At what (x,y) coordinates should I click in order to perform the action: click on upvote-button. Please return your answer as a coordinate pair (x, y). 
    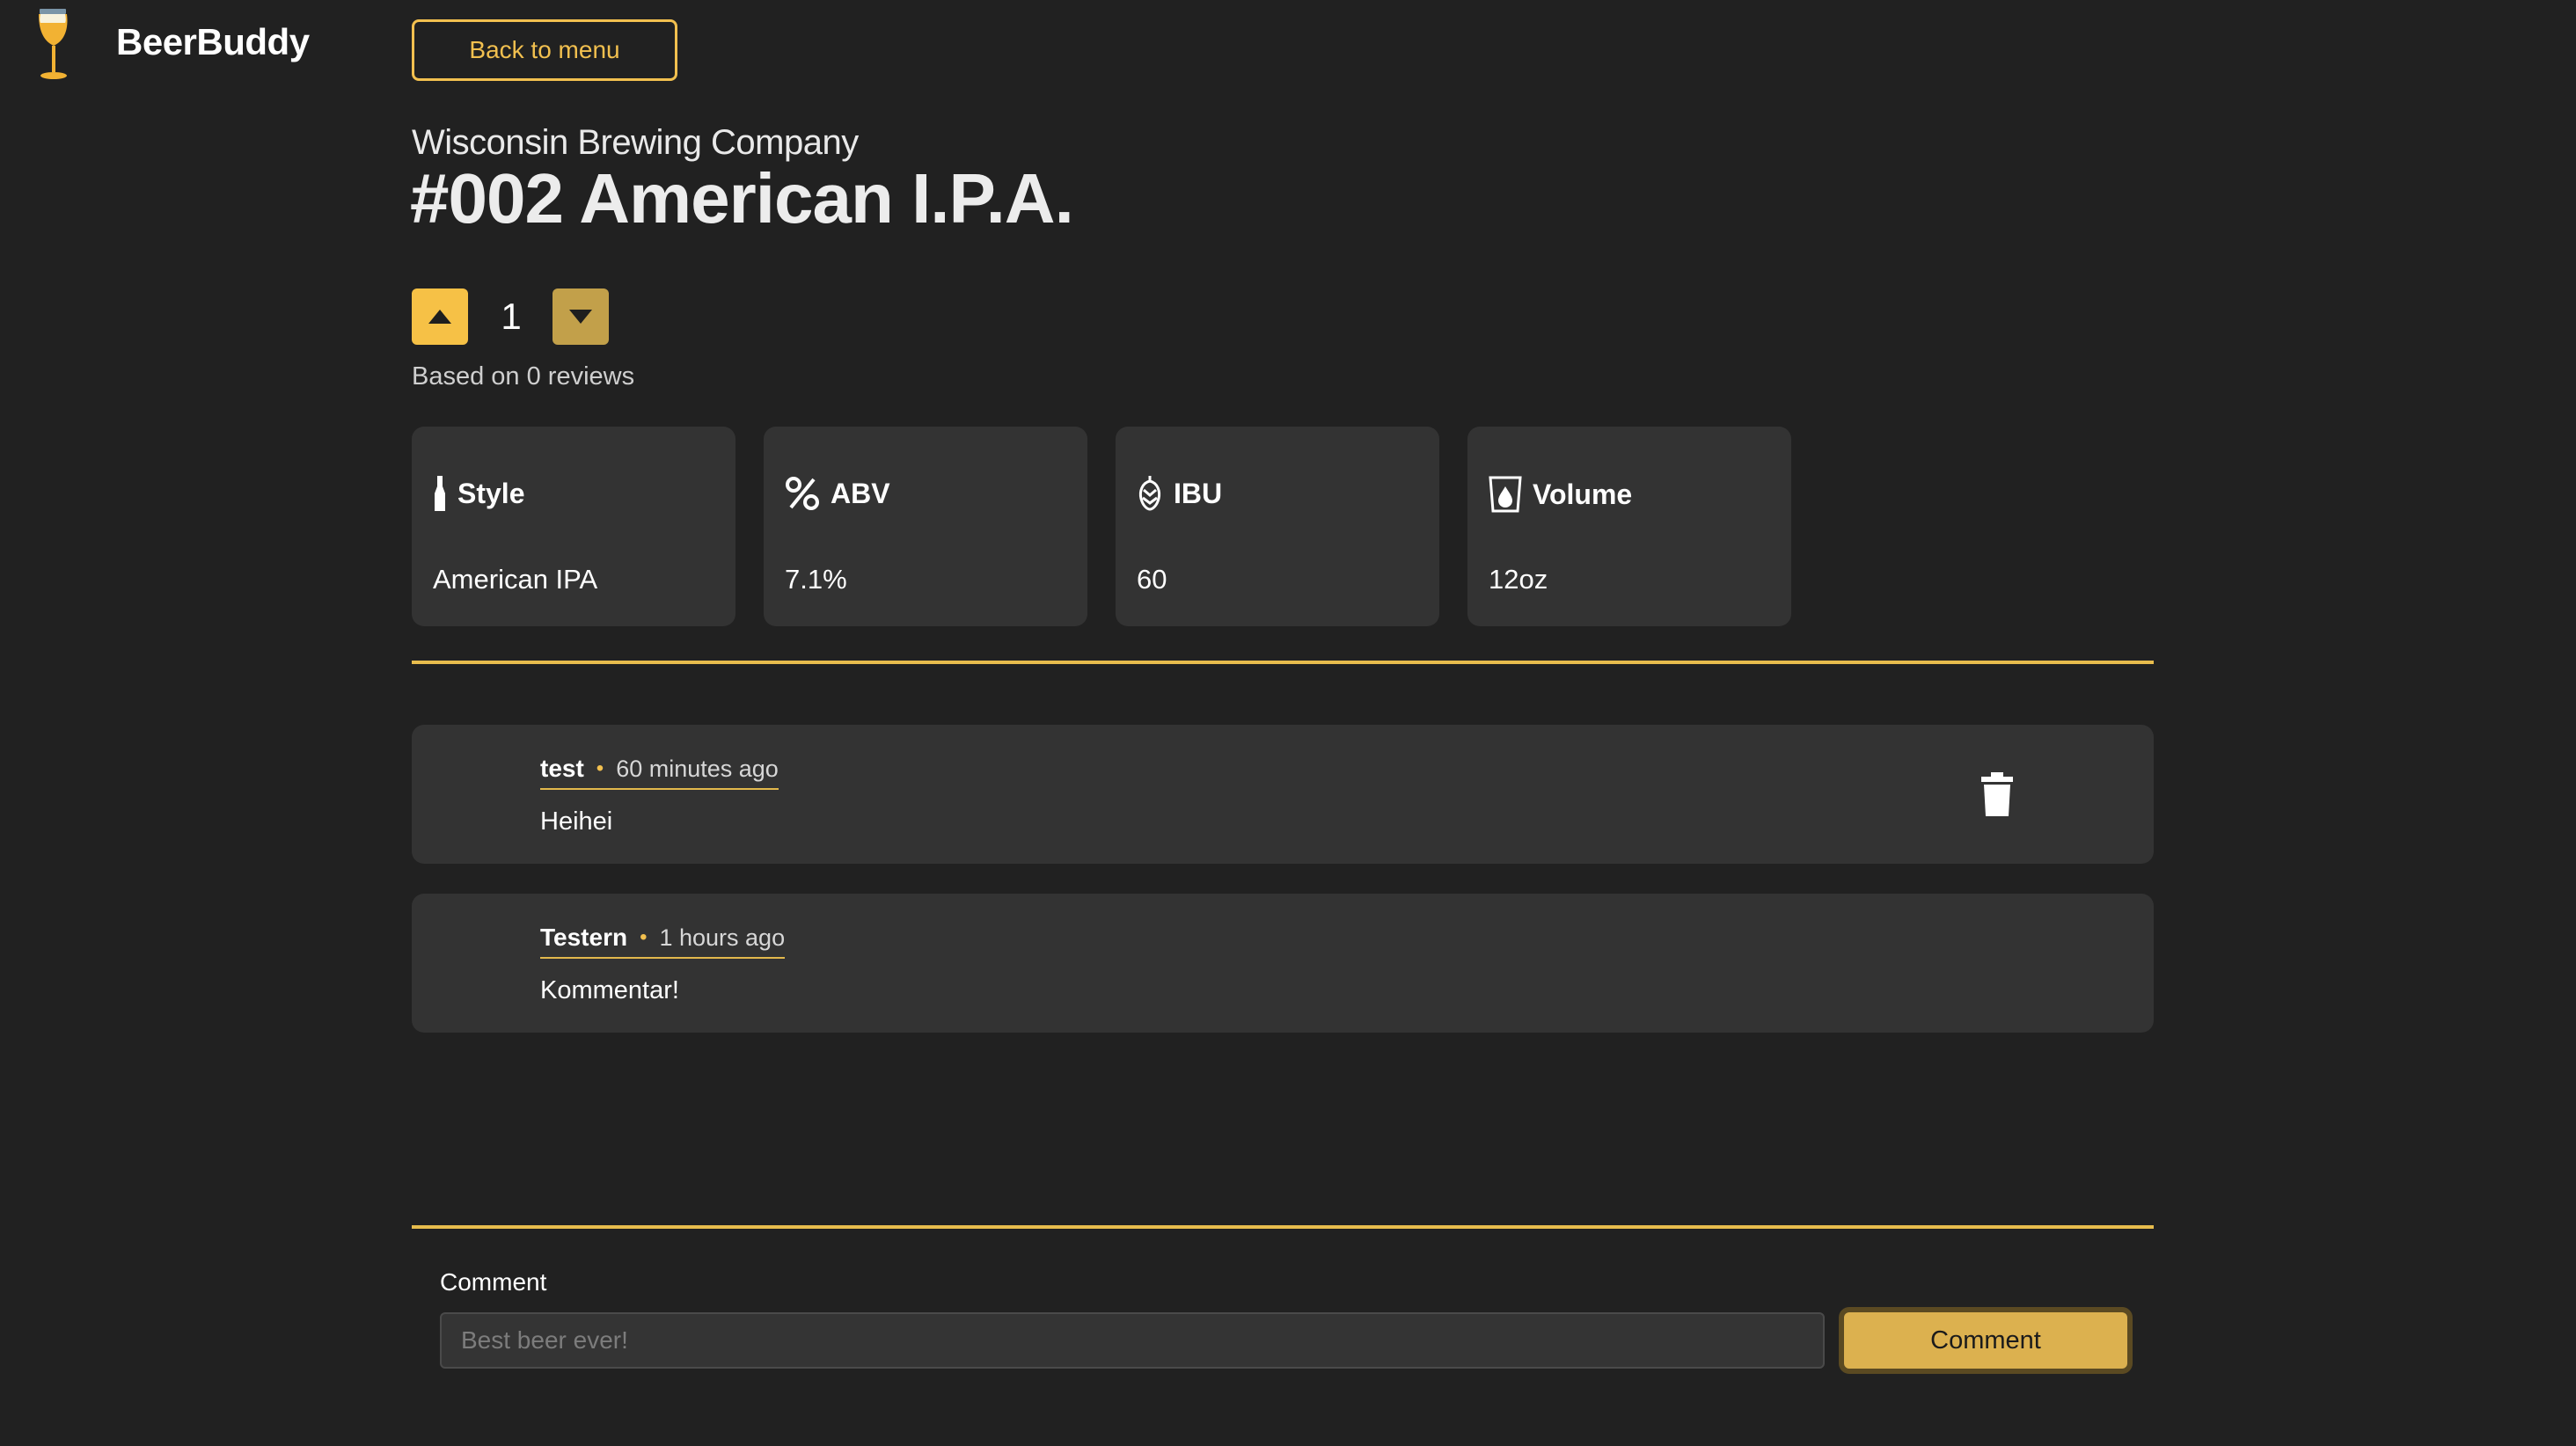
    Looking at the image, I should click on (440, 316).